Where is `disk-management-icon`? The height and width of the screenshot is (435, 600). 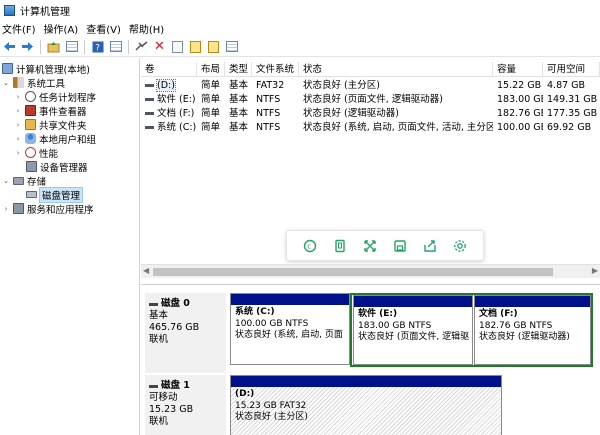
disk-management-icon is located at coordinates (31, 194).